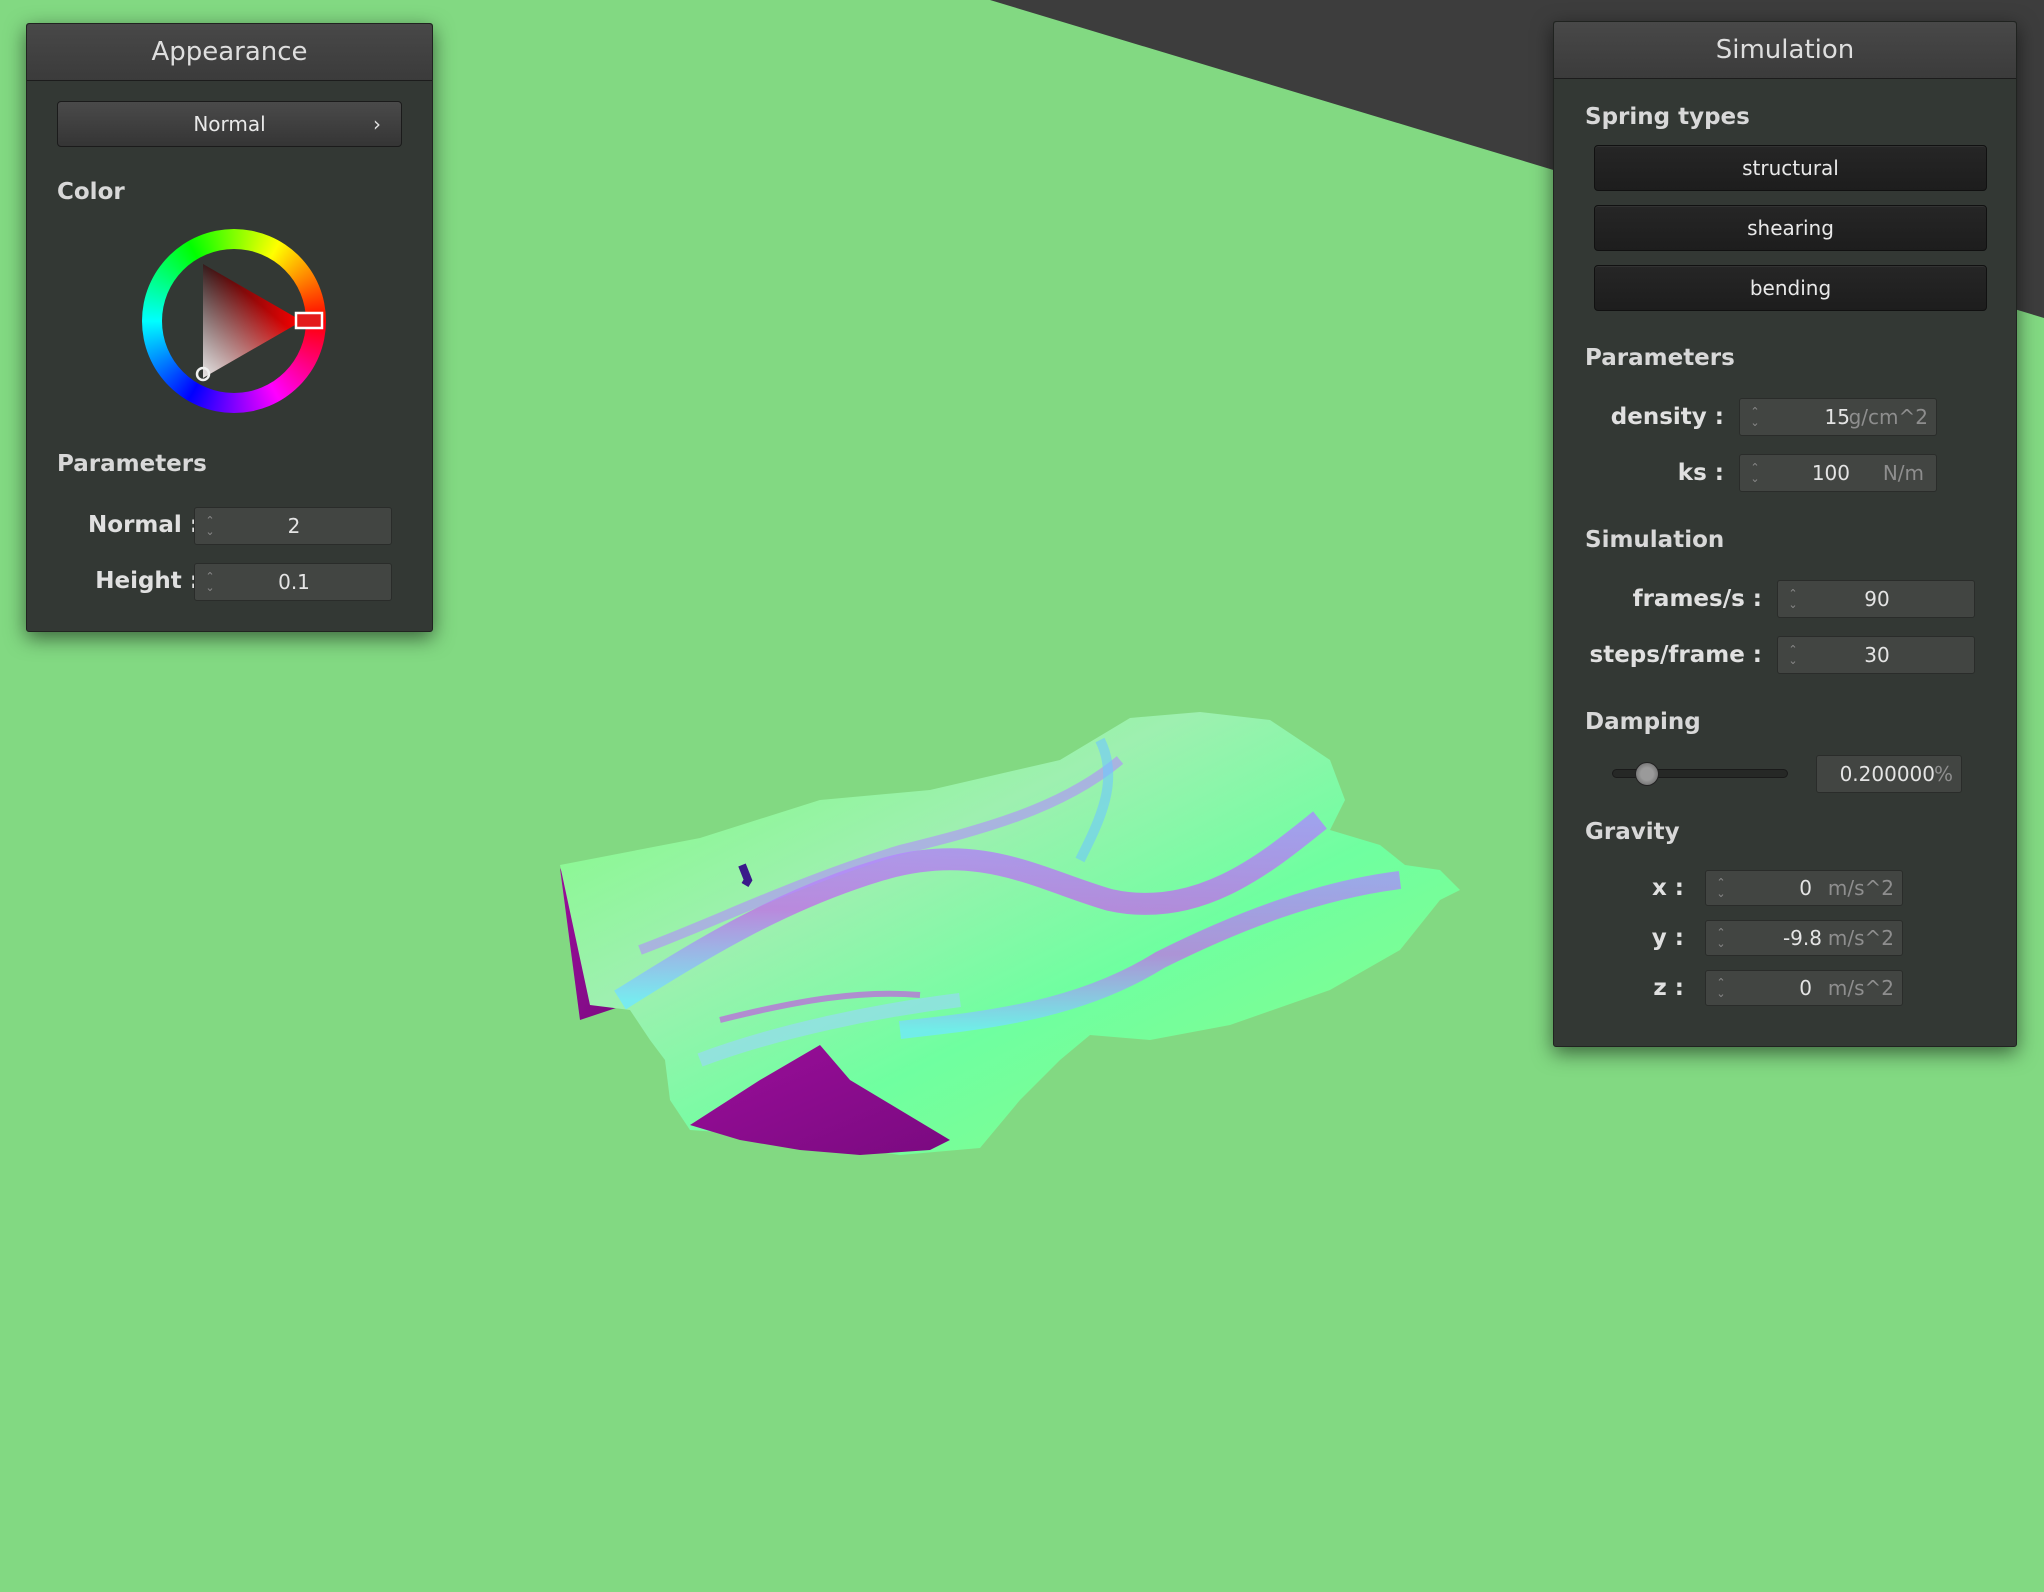  I want to click on gravity-y-label: y :, so click(1667, 938).